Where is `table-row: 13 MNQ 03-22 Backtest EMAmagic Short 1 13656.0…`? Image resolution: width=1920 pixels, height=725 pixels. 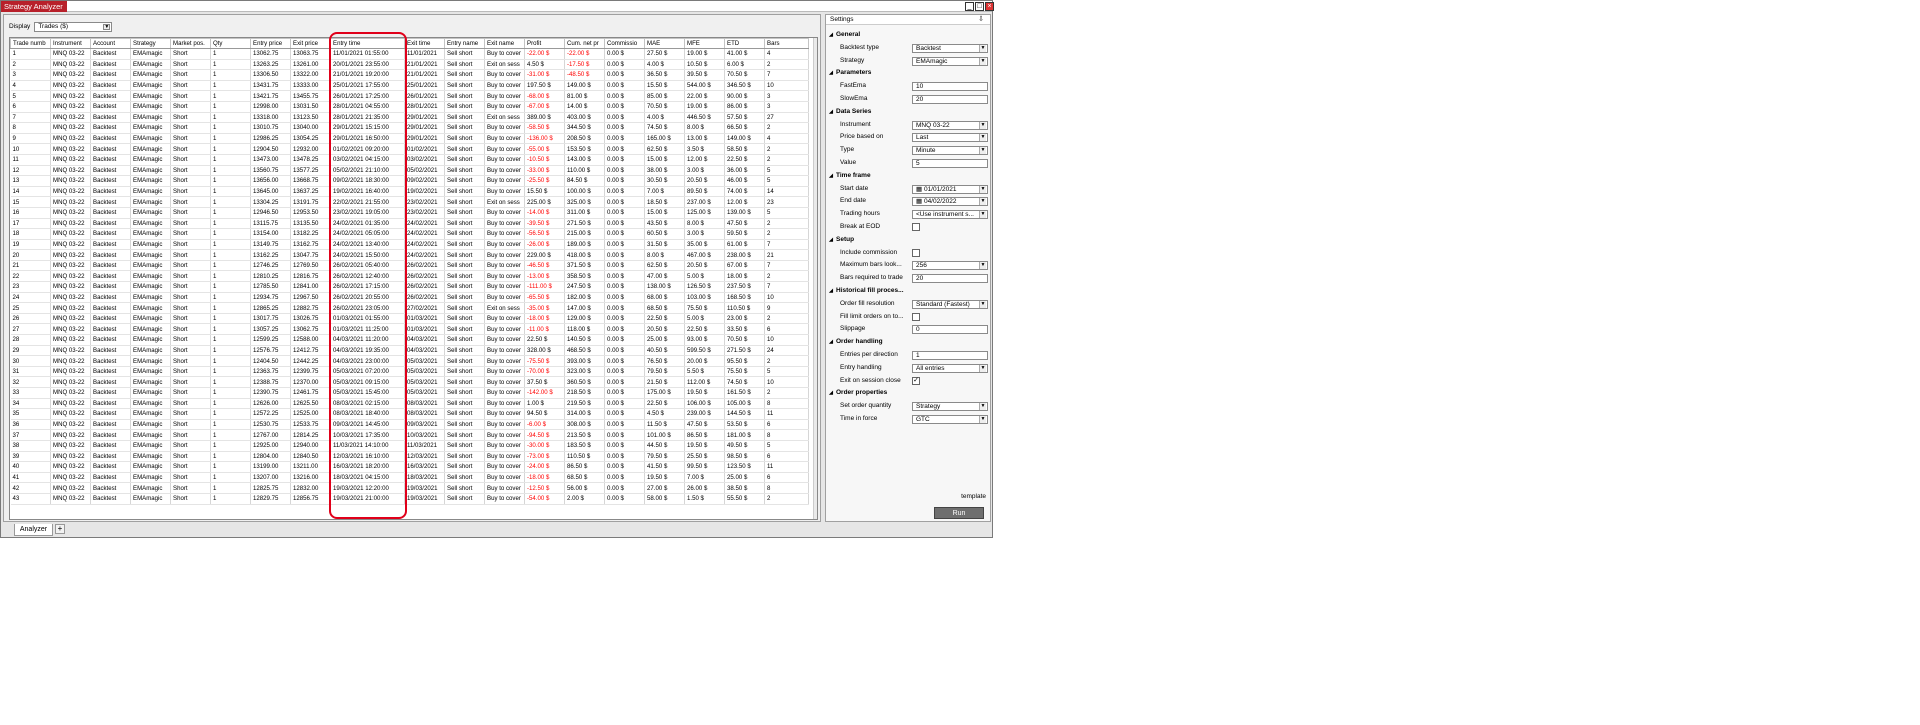
table-row: 13 MNQ 03-22 Backtest EMAmagic Short 1 13656.0… is located at coordinates (409, 181).